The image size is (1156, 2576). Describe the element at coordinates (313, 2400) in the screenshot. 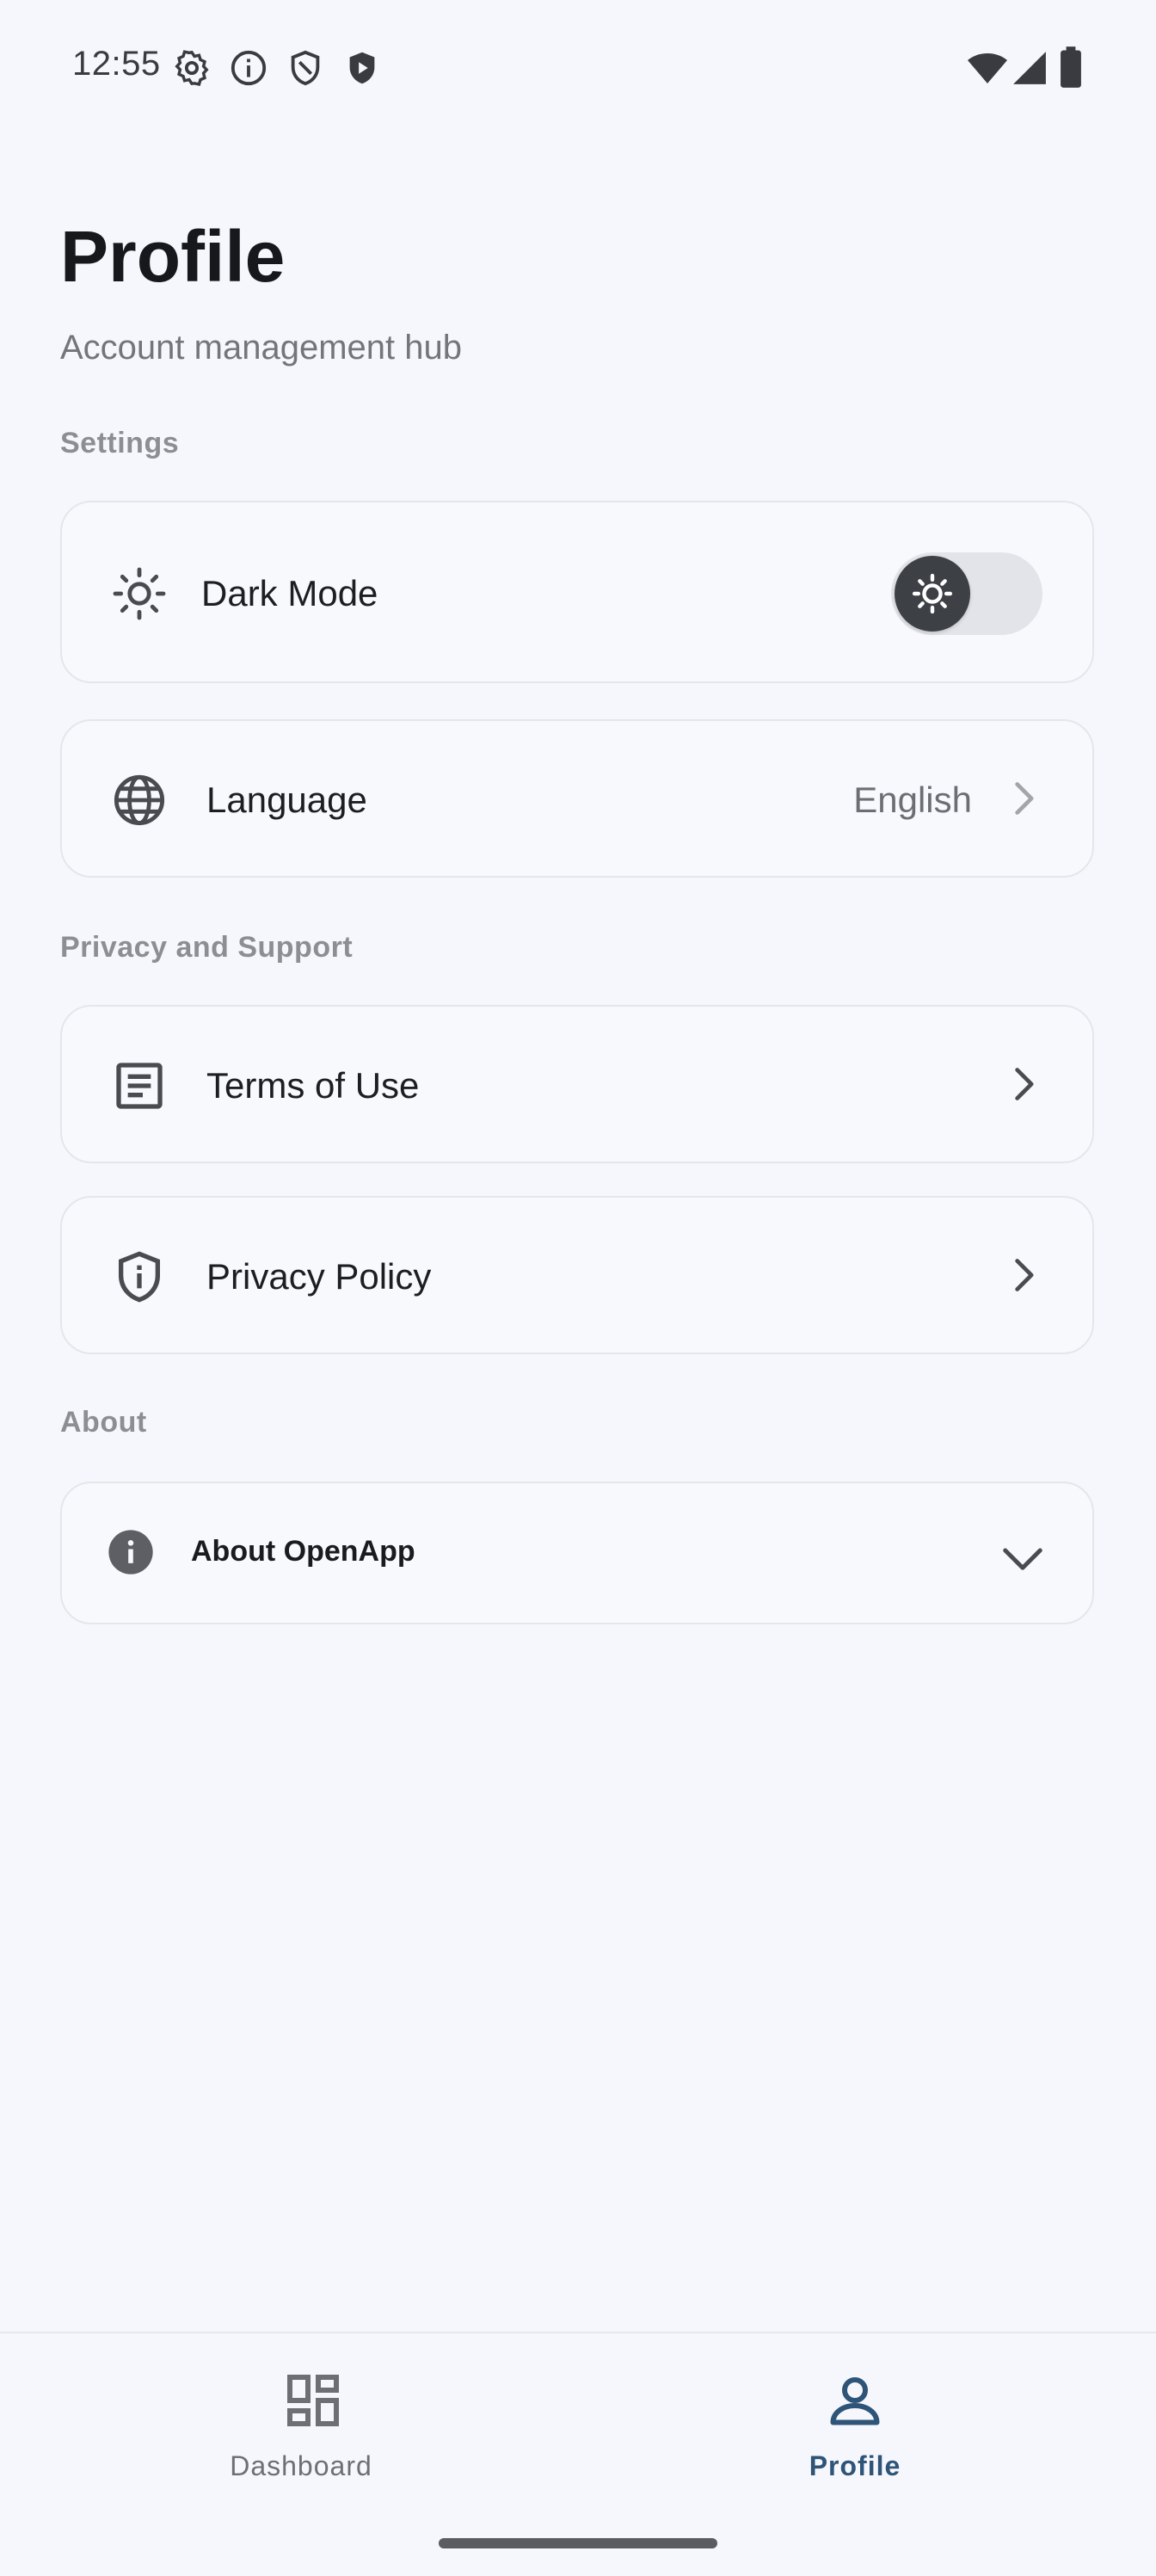

I see `dashboard-icon` at that location.